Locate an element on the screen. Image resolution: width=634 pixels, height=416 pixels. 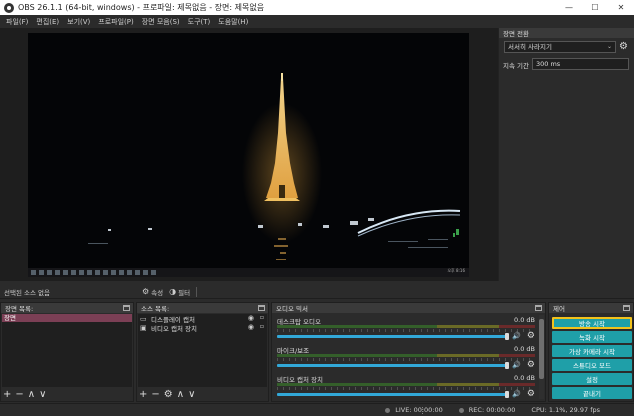
scenes-dock: 장면 목록: 장면 + − ∧ ∨ is located at coordinates (67, 352).